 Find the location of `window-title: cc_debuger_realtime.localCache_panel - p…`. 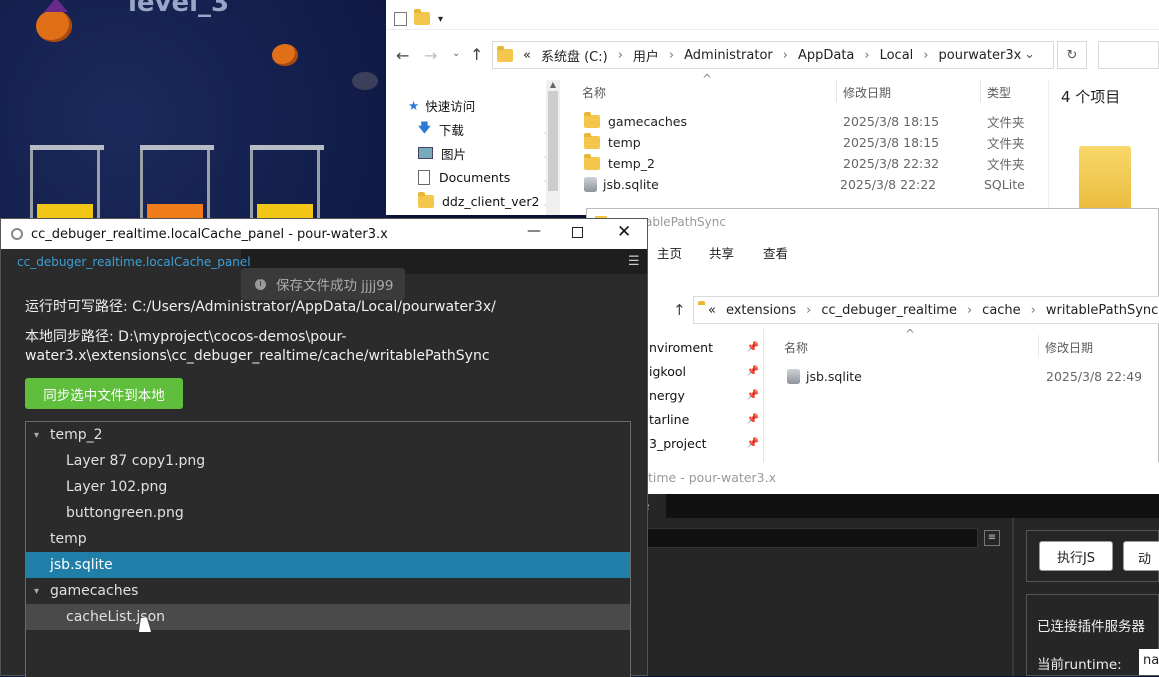

window-title: cc_debuger_realtime.localCache_panel - p… is located at coordinates (209, 234).